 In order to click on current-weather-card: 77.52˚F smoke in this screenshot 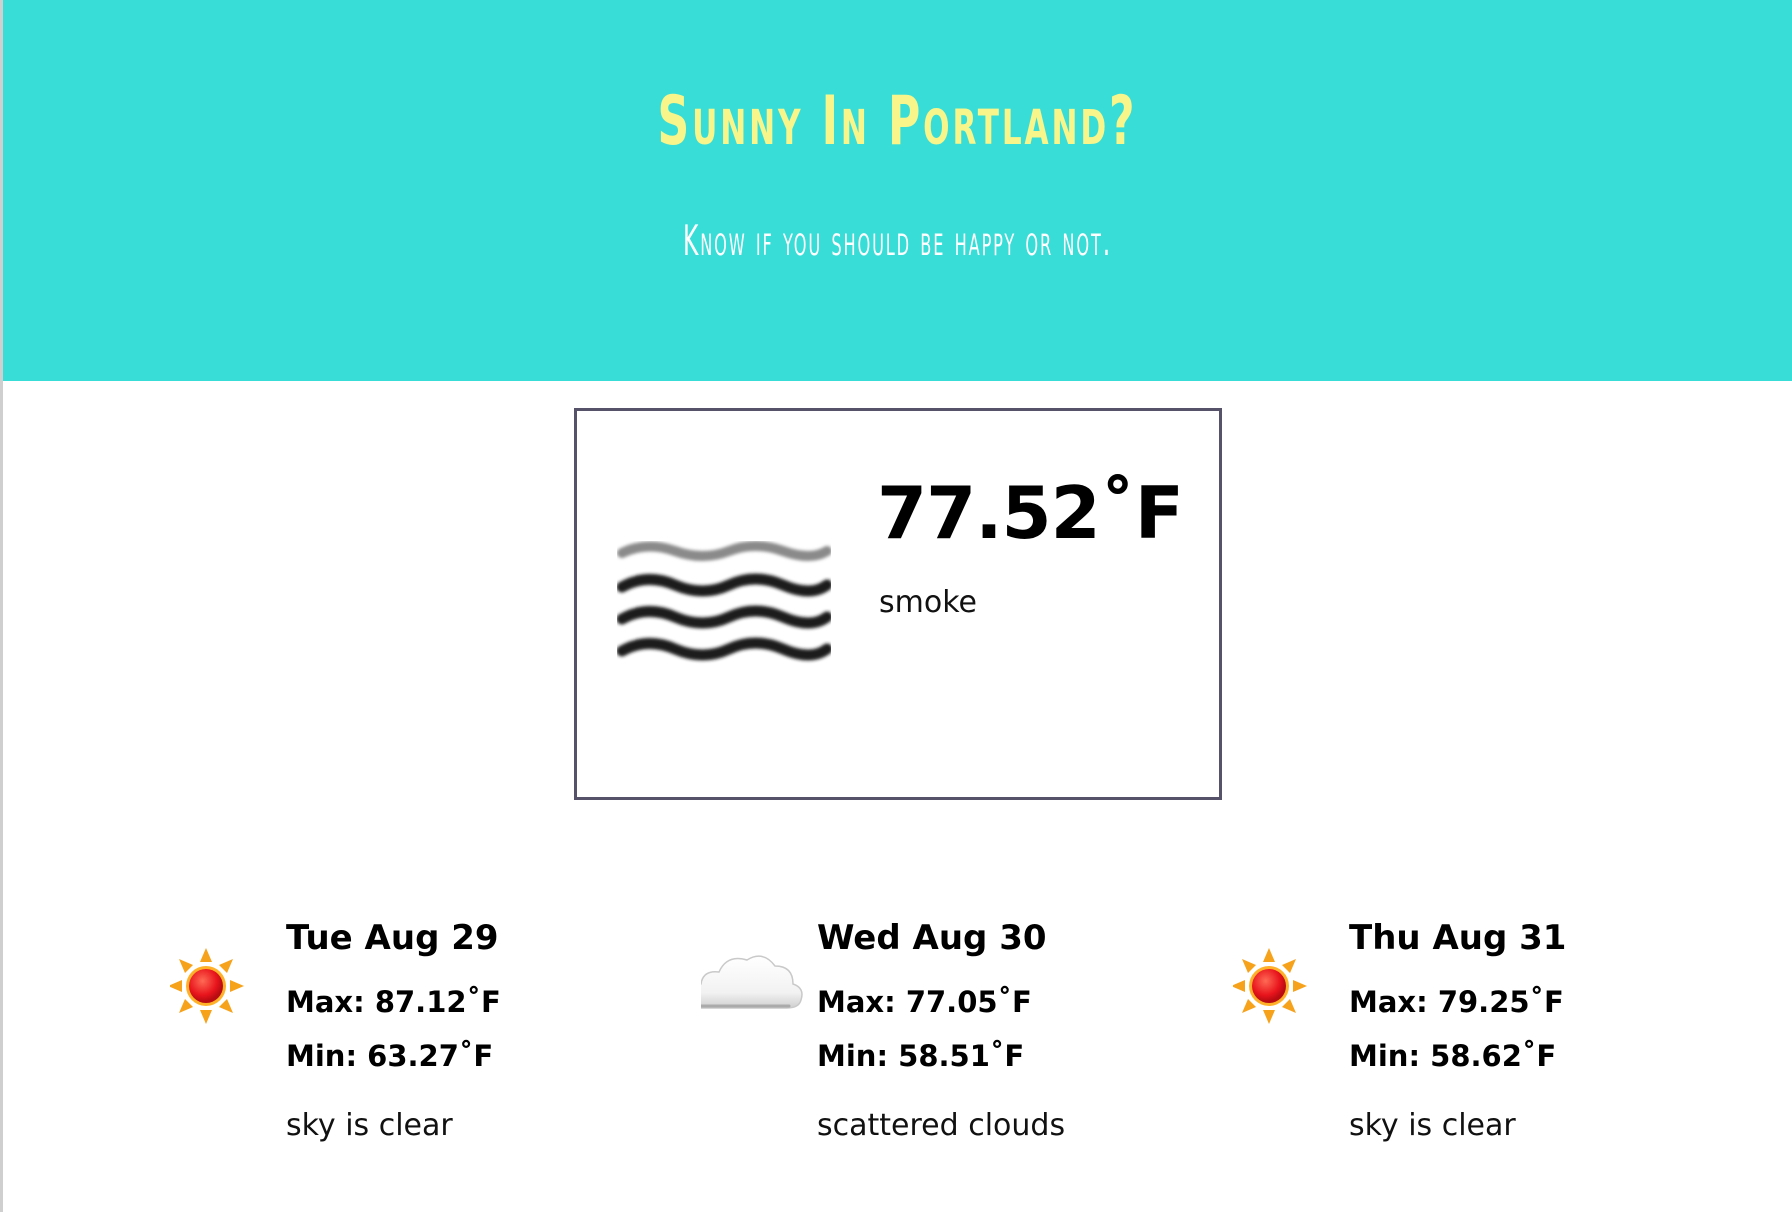, I will do `click(898, 604)`.